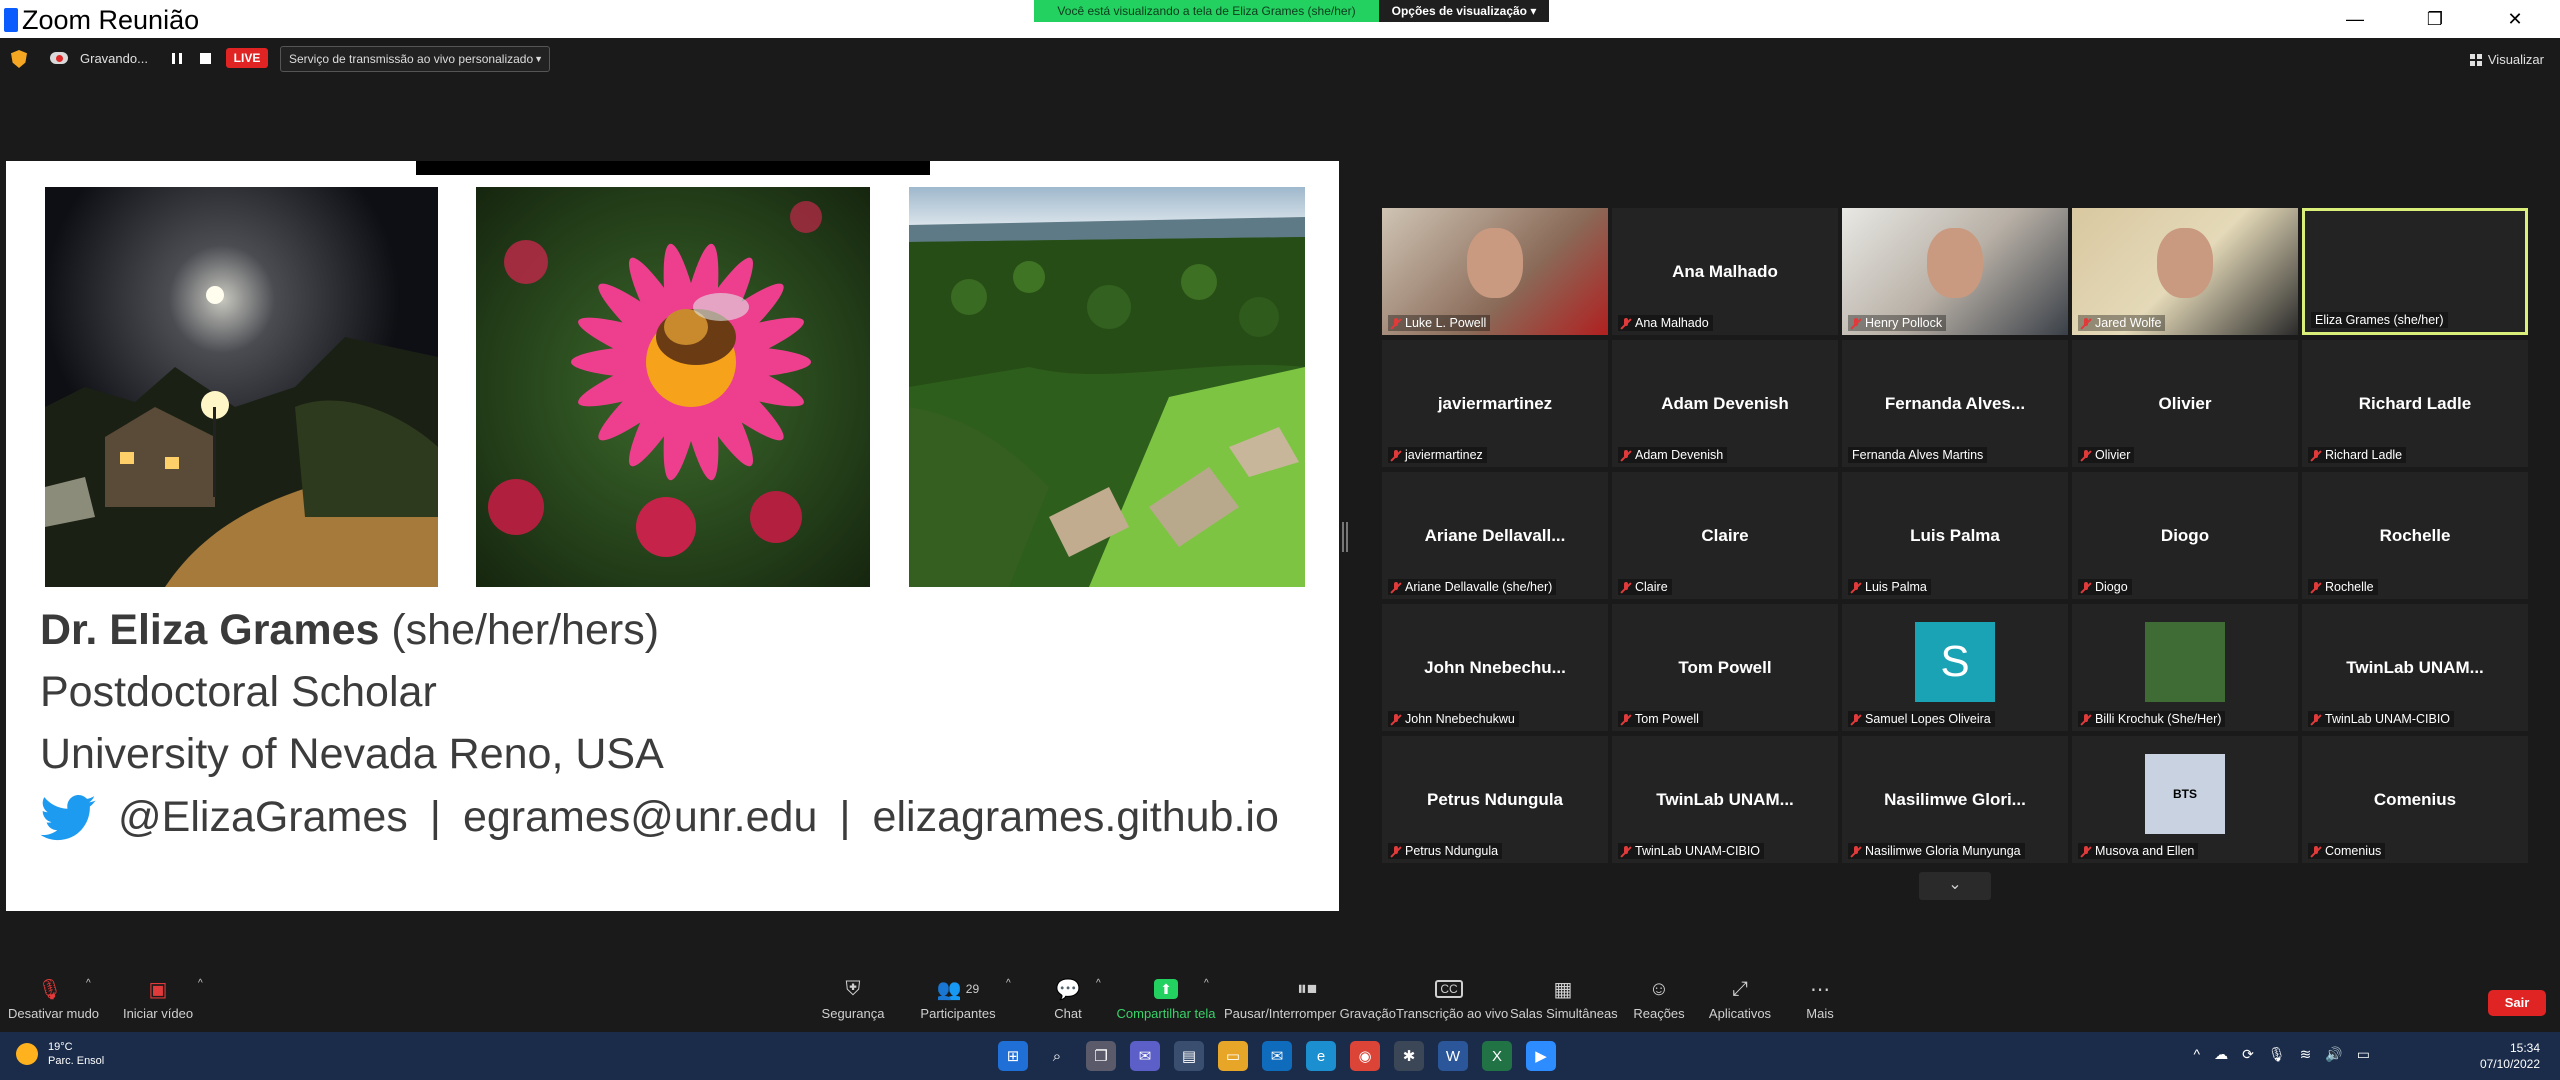  I want to click on participant-tile: Rochelle Rochelle, so click(2415, 535).